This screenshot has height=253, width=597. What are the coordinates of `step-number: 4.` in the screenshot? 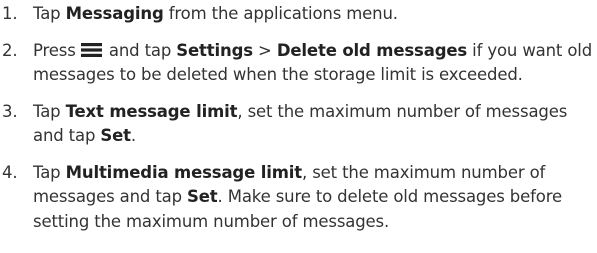 It's located at (10, 172).